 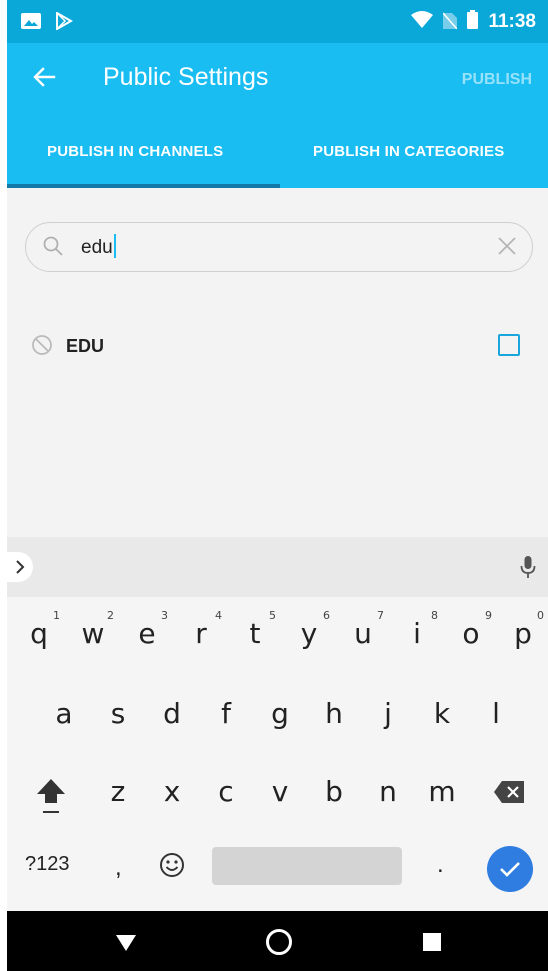 I want to click on keyboard-suggestion-strip, so click(x=277, y=567).